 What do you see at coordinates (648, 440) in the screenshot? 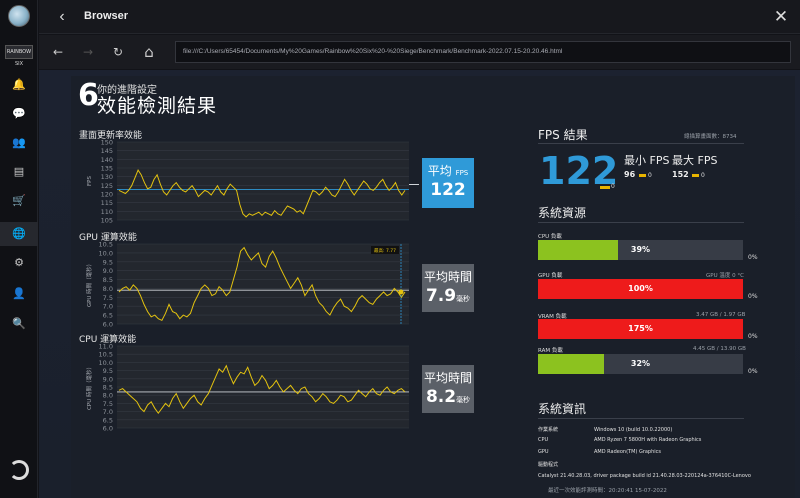
I see `sysinfo-value: AMD Ryzen 7 5800H with Radeon Graphics` at bounding box center [648, 440].